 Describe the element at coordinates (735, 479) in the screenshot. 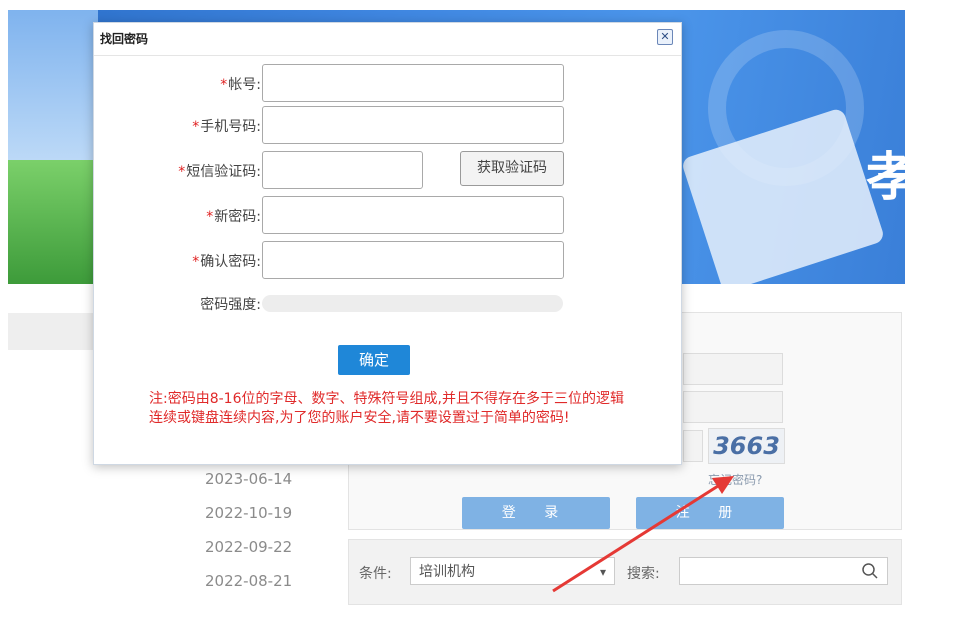

I see `forgot-password-link: 忘记密码?` at that location.